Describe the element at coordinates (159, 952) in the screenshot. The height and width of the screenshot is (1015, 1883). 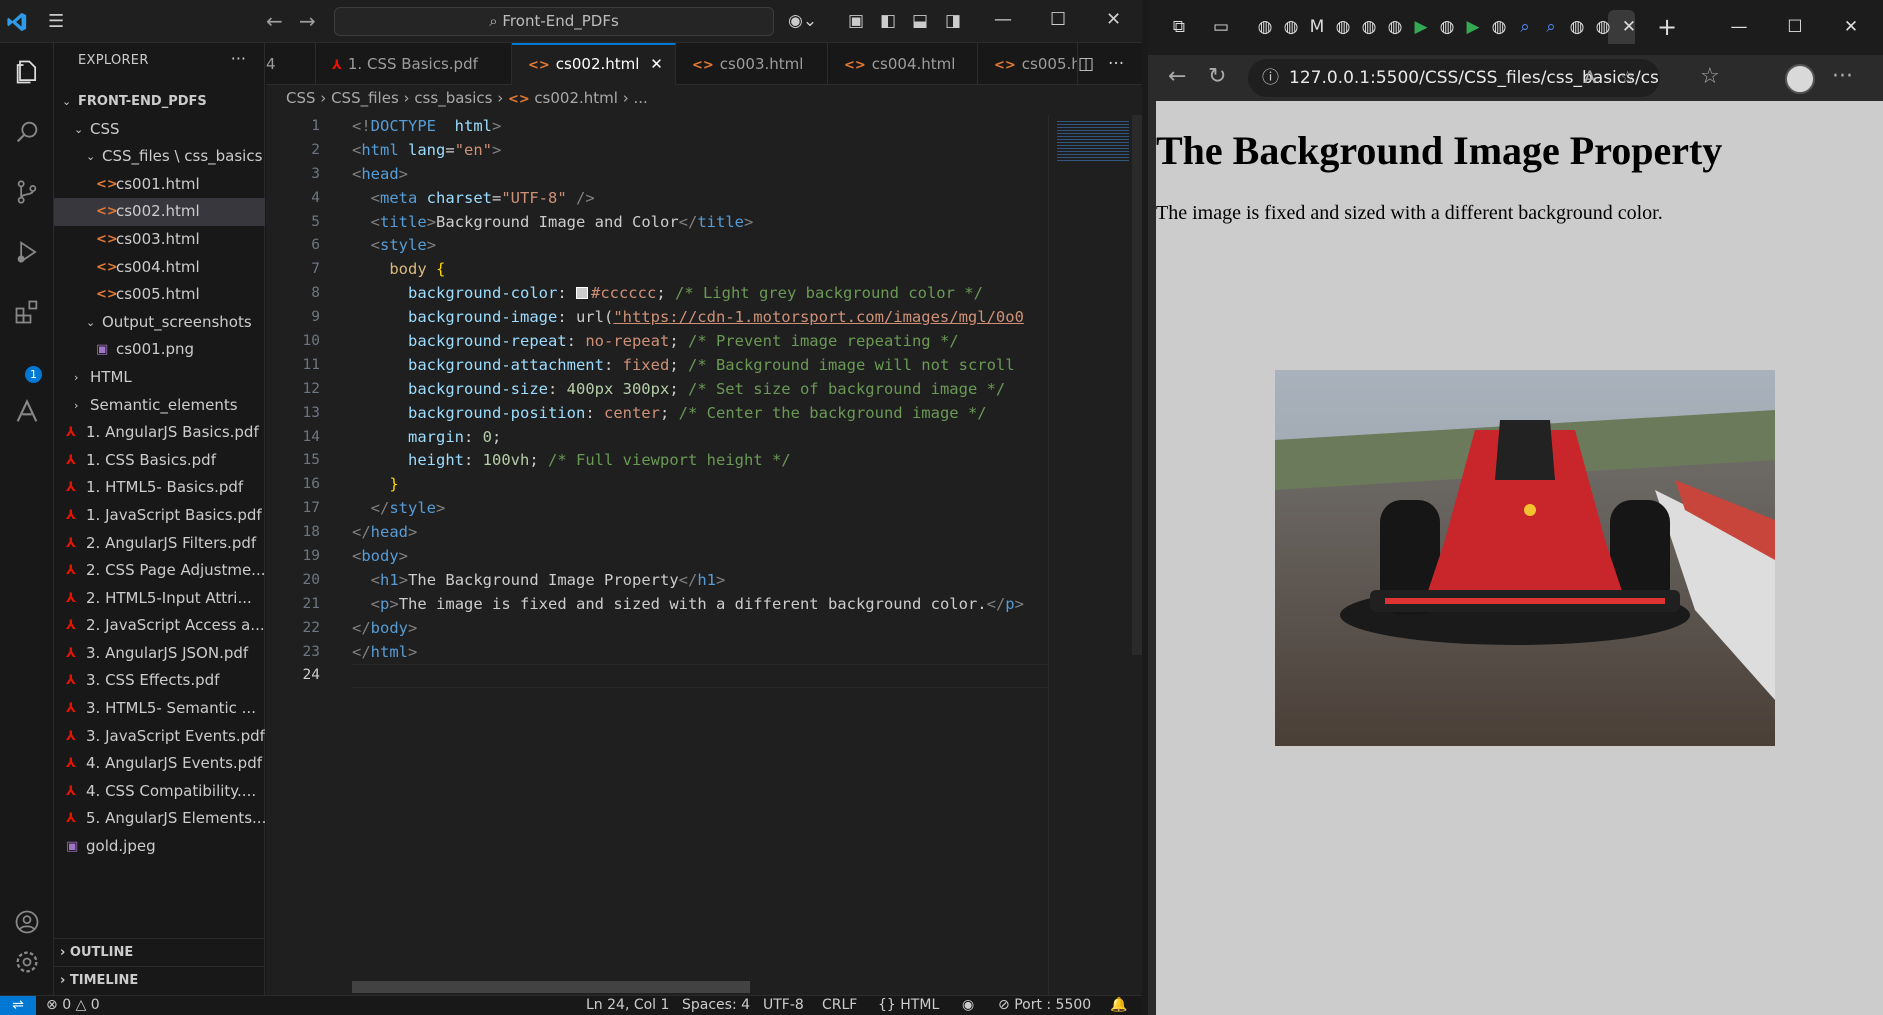
I see `outline-section: › OUTLINE` at that location.